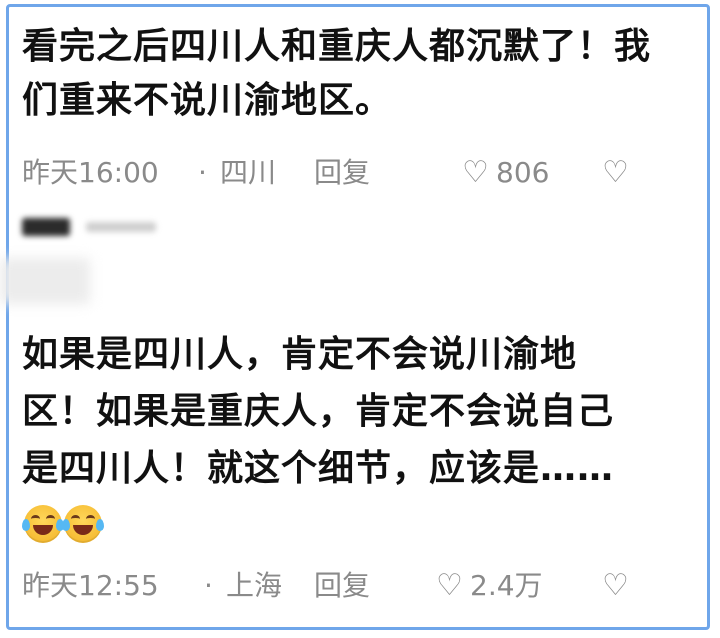  I want to click on comment-2-meta: 昨天12:55 · 上海 回复 ♡ 2.4万 ♡, so click(337, 586).